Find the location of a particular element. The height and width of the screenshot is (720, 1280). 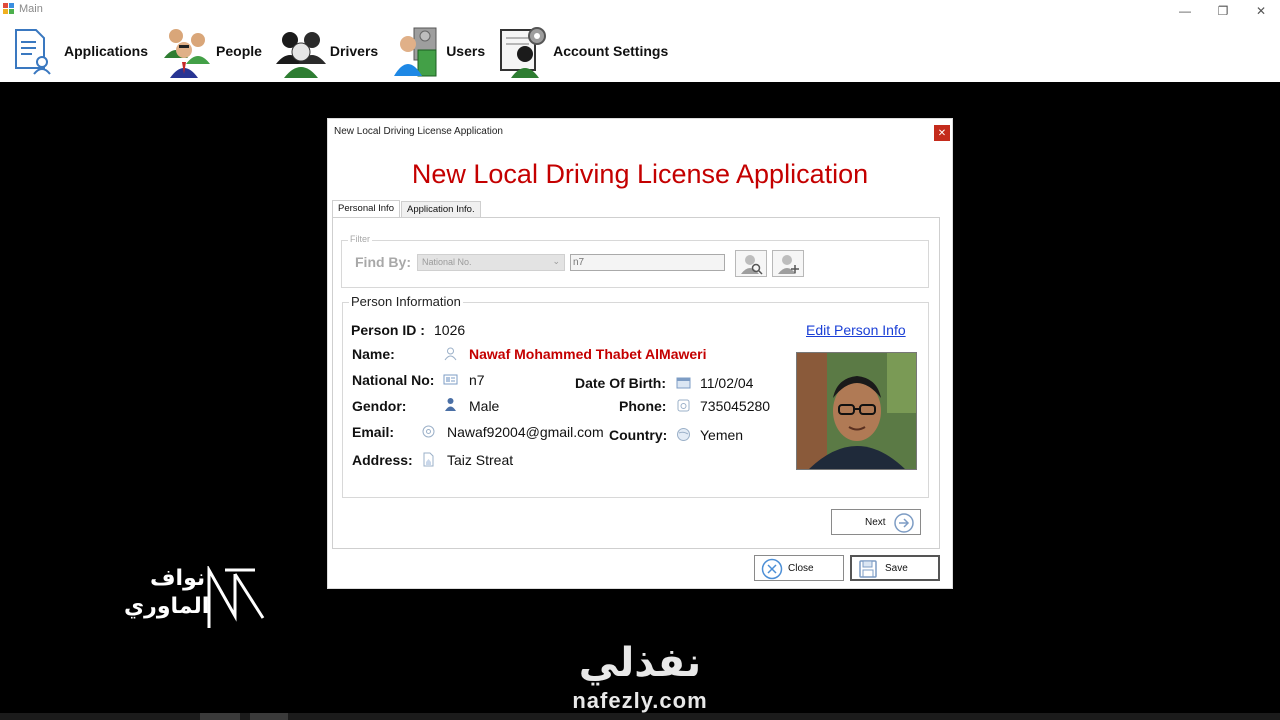

add-person-button is located at coordinates (788, 263).